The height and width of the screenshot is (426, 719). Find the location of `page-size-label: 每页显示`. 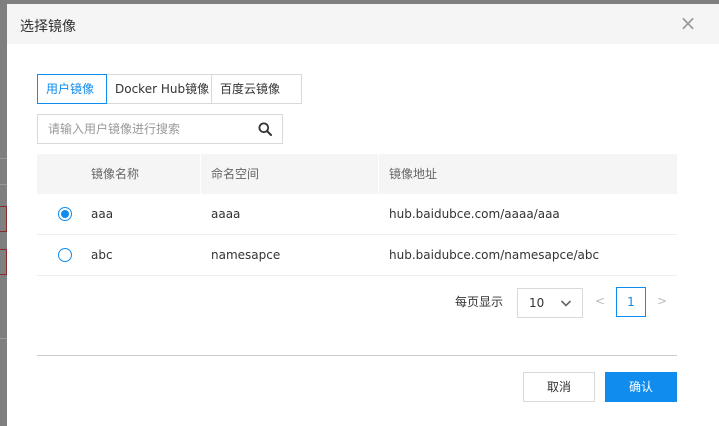

page-size-label: 每页显示 is located at coordinates (479, 302).